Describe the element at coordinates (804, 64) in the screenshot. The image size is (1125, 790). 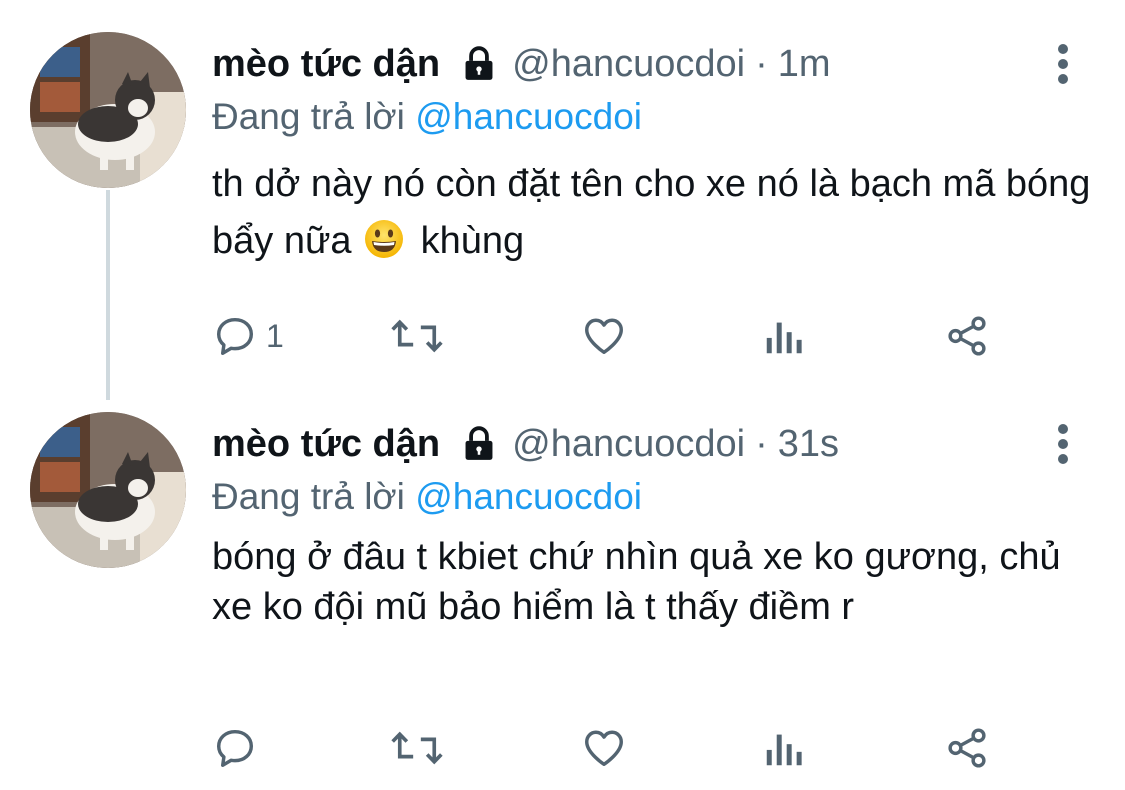
I see `timestamp: 1m` at that location.